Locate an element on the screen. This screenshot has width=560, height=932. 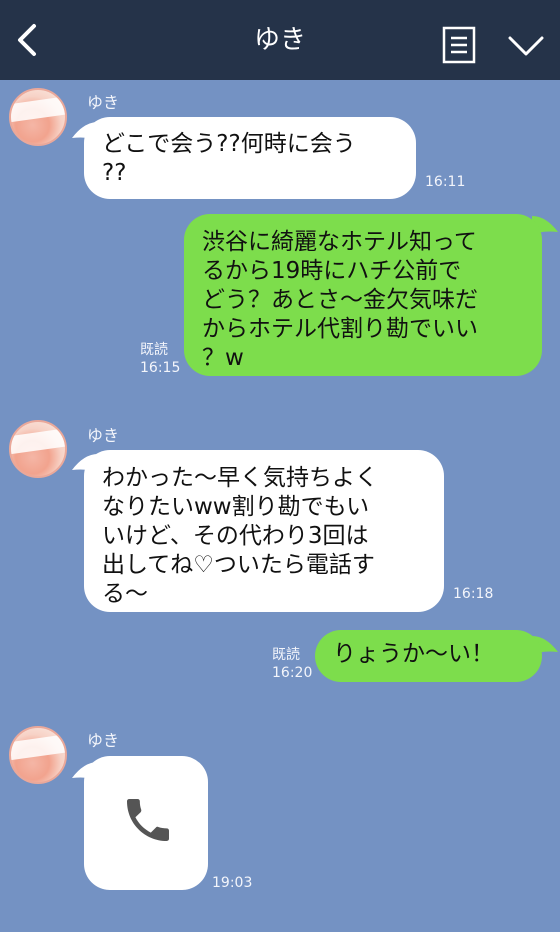
back-button is located at coordinates (28, 40).